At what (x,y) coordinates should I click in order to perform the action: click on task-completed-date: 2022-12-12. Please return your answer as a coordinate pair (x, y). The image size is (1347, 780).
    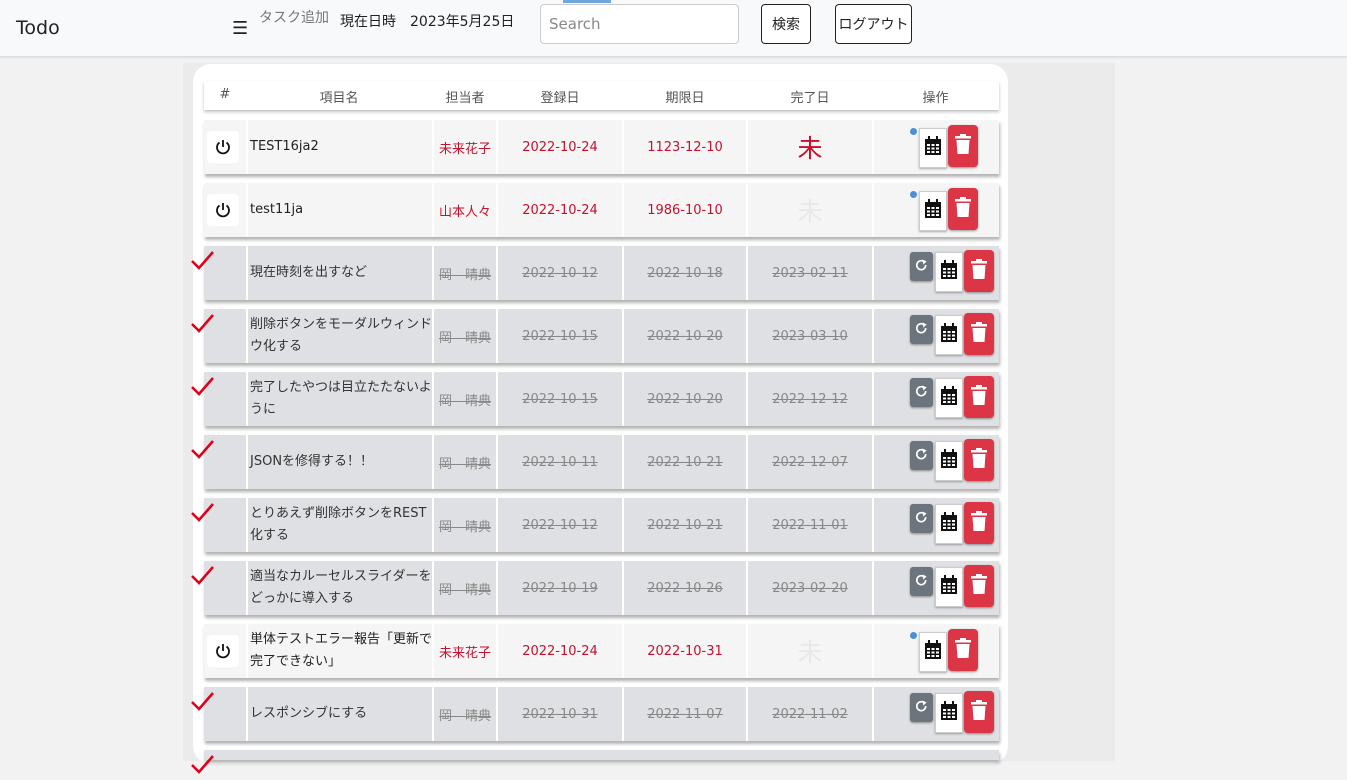
    Looking at the image, I should click on (810, 399).